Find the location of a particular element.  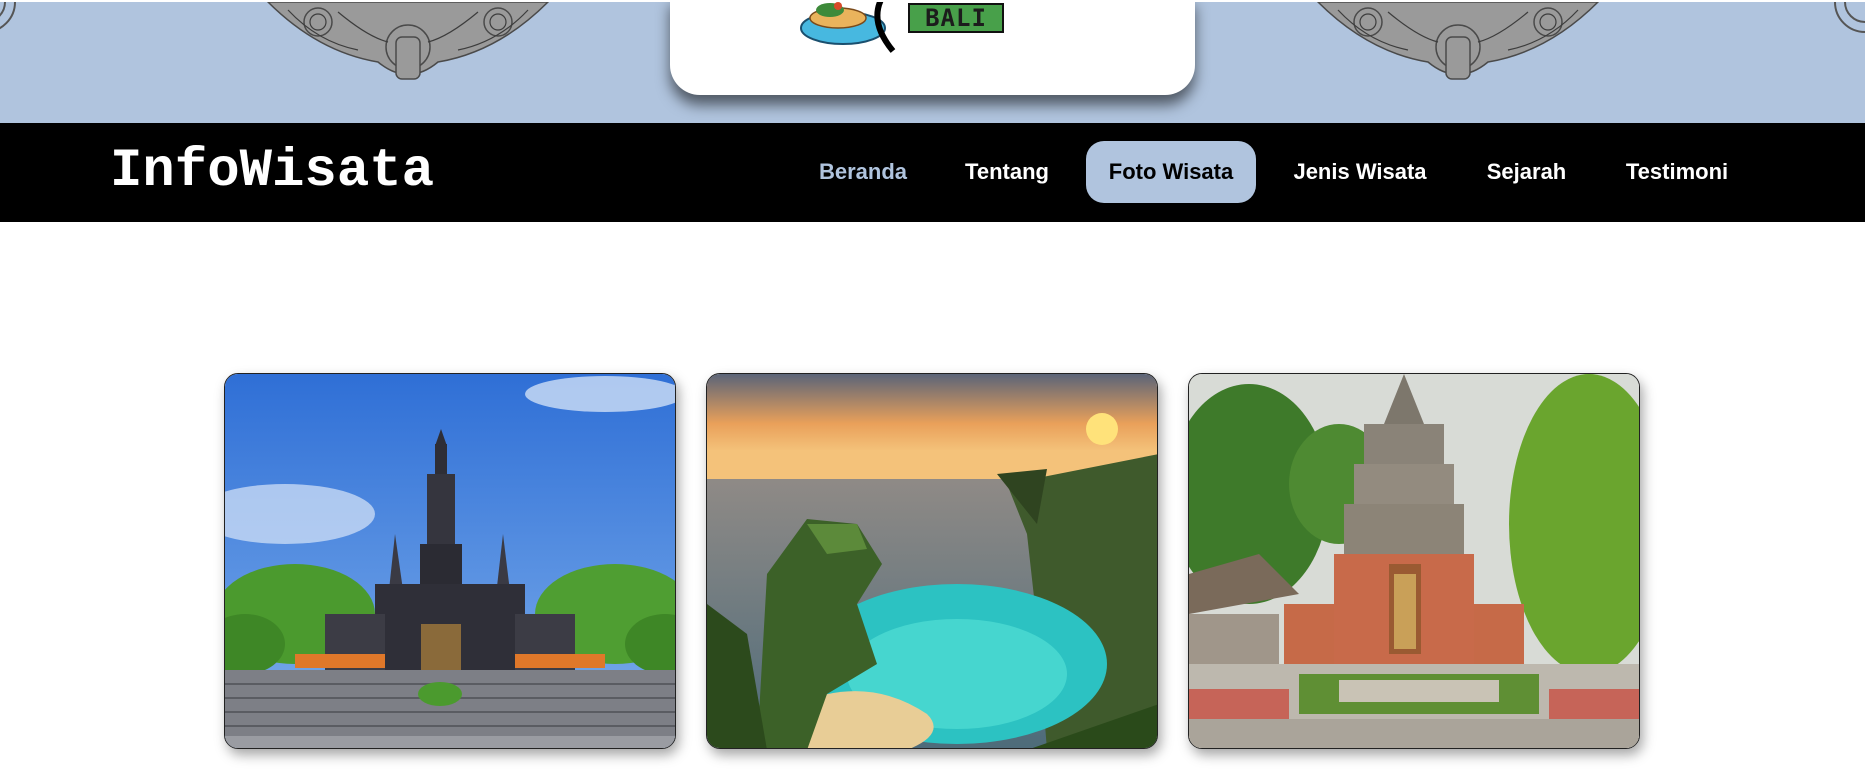

nav-link-tentang: Tentang is located at coordinates (1007, 172).